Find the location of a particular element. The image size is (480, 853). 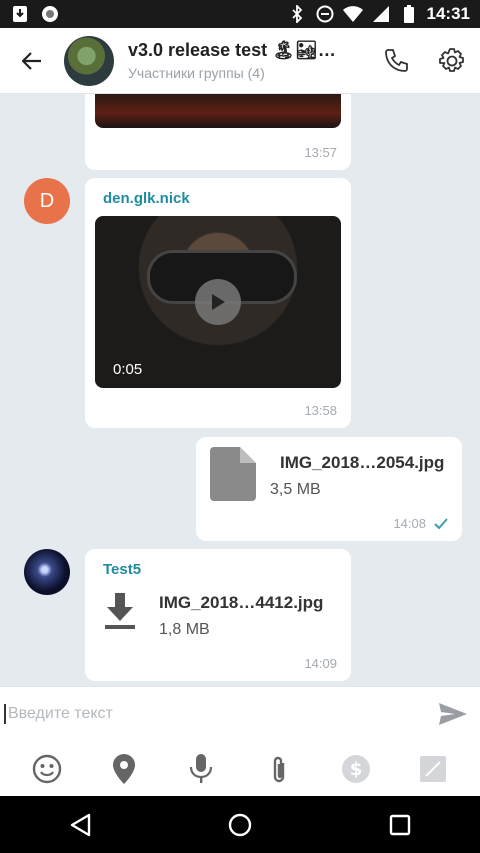

video-duration: 0:05 is located at coordinates (128, 369).